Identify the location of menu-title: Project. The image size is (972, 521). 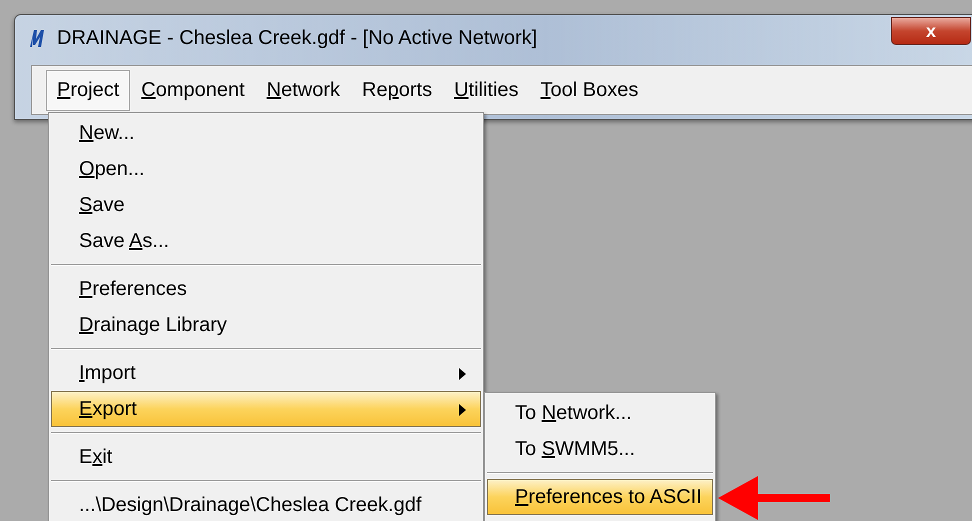
(88, 90).